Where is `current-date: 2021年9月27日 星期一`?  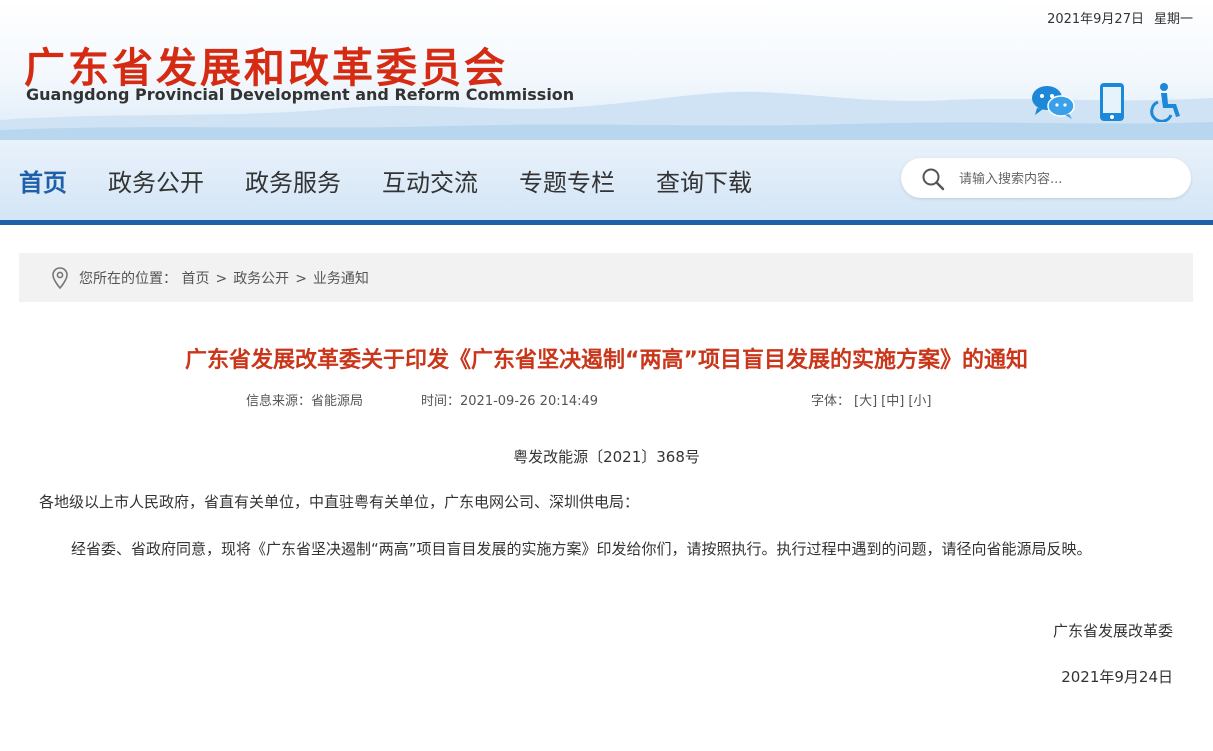 current-date: 2021年9月27日 星期一 is located at coordinates (1115, 17).